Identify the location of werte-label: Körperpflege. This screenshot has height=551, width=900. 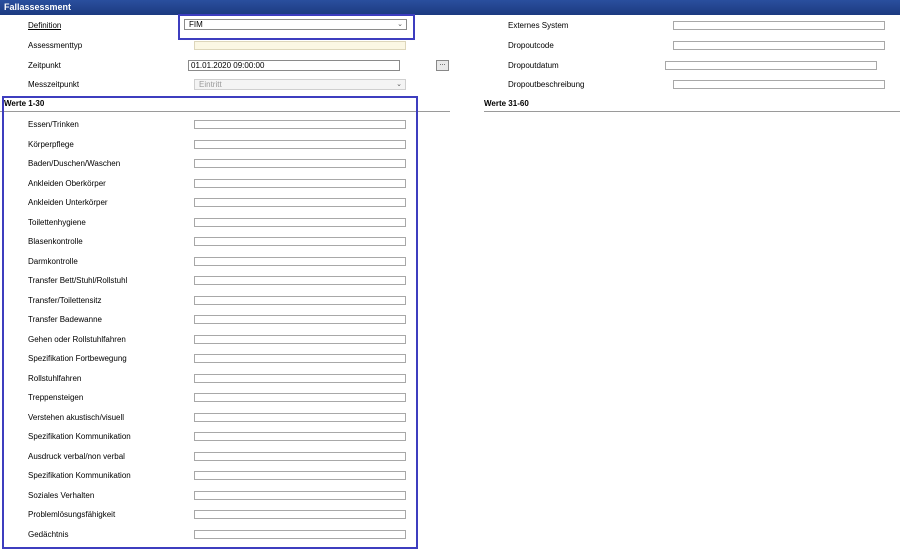
(51, 144).